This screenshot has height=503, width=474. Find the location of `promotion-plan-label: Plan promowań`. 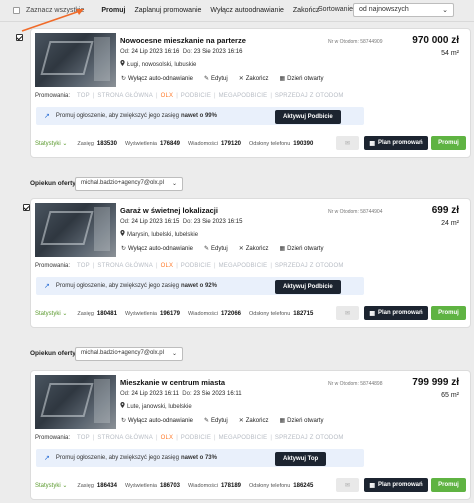

promotion-plan-label: Plan promowań is located at coordinates (400, 313).